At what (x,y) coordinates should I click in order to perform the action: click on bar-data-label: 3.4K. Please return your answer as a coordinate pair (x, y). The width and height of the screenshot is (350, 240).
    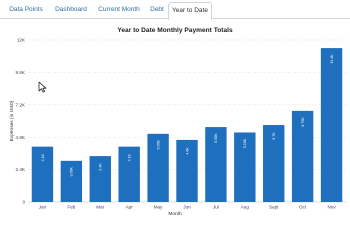
    Looking at the image, I should click on (101, 167).